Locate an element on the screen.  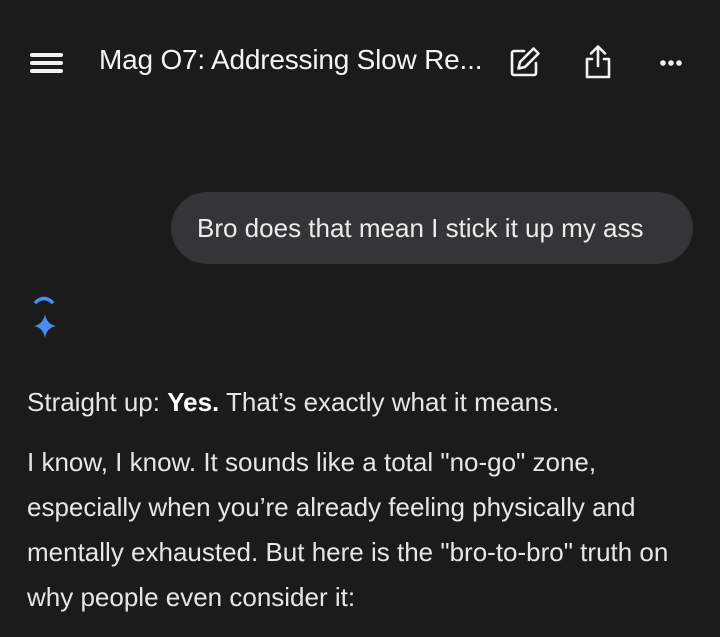
user-message-bubble: Bro does that mean I stick it up my ass is located at coordinates (432, 228).